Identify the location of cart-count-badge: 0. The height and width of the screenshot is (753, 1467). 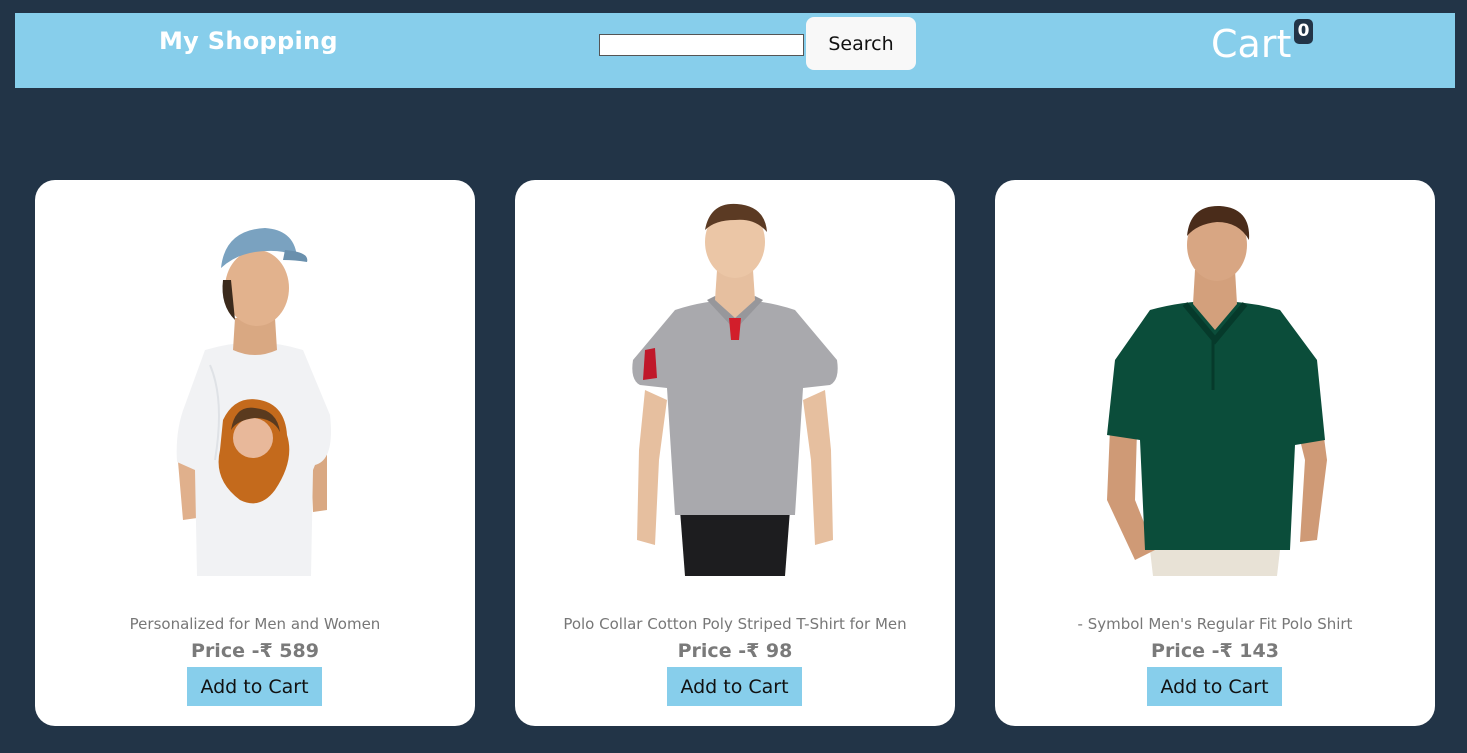
(1303, 31).